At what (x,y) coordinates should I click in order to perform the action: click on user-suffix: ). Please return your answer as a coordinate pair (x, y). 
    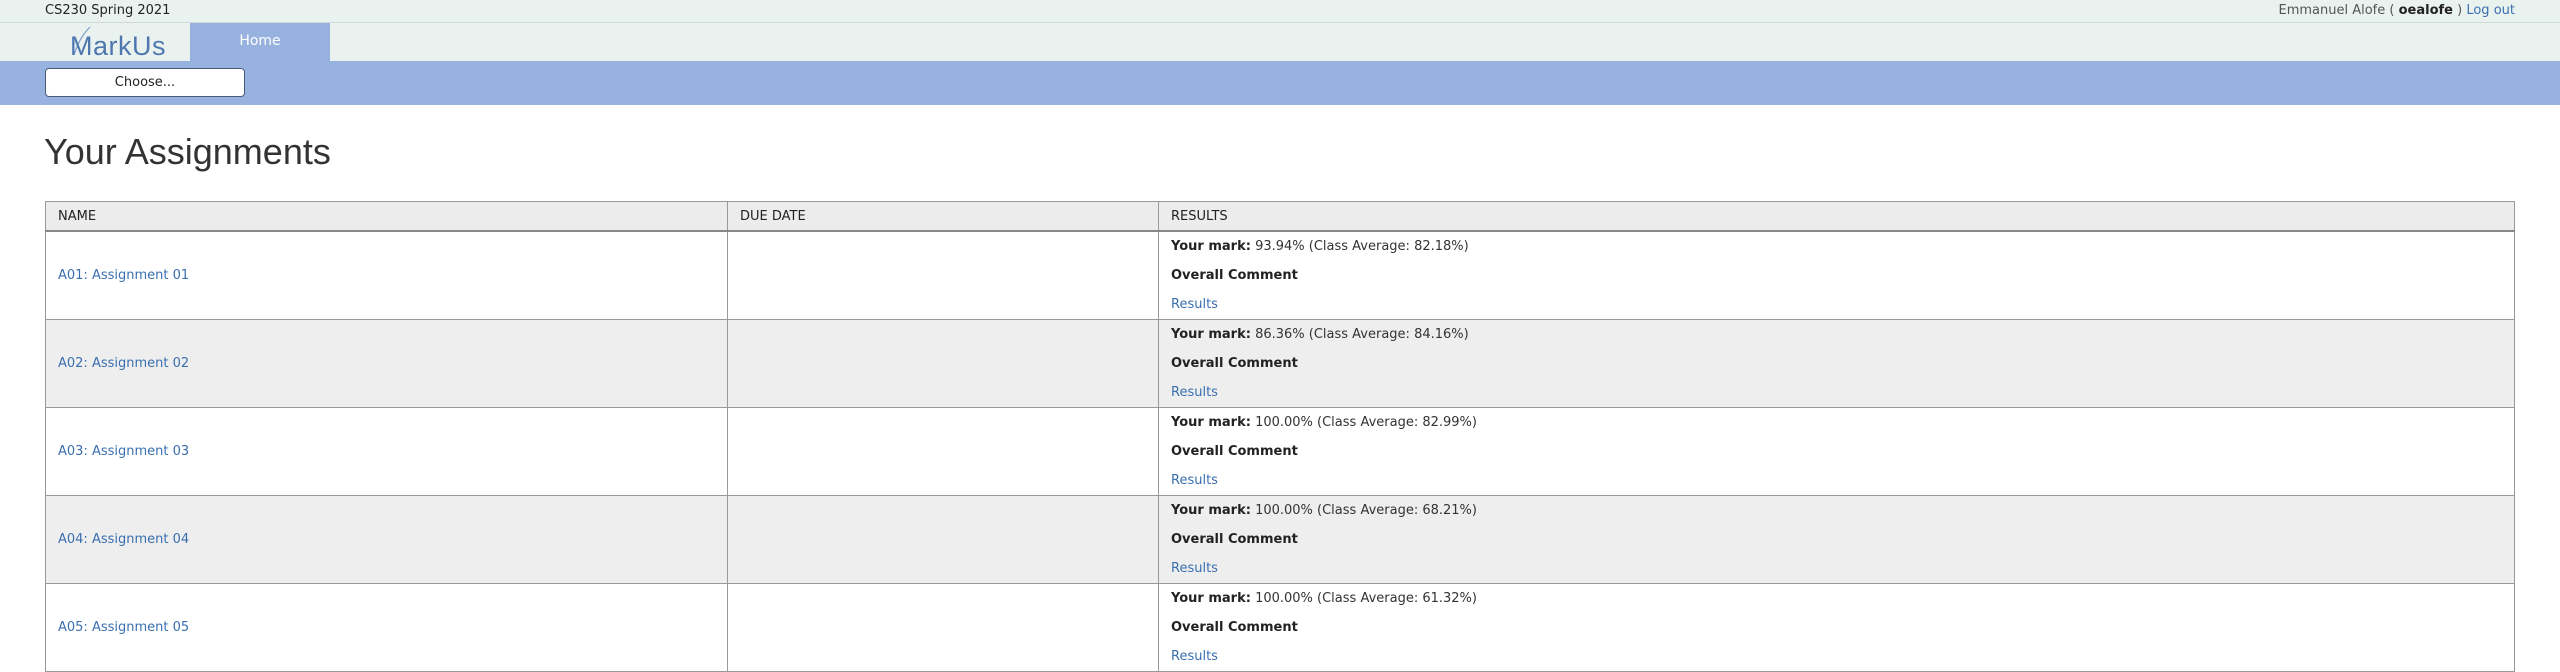
    Looking at the image, I should click on (2460, 10).